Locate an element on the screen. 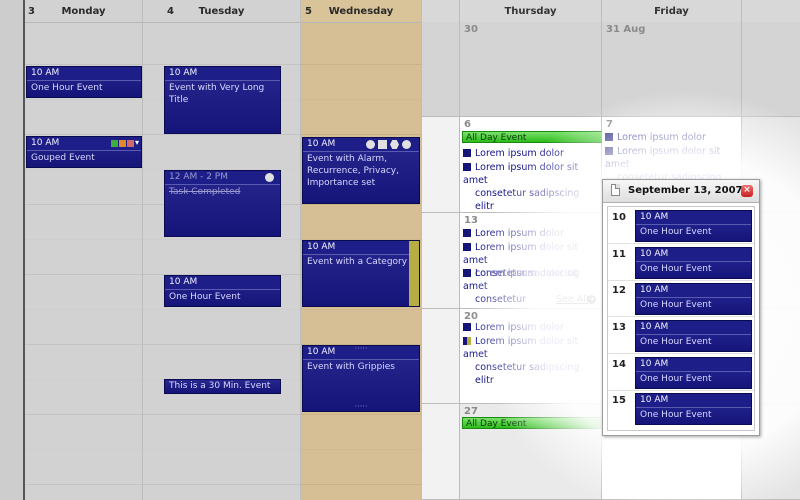 This screenshot has width=800, height=500. see-all-link: See All is located at coordinates (572, 299).